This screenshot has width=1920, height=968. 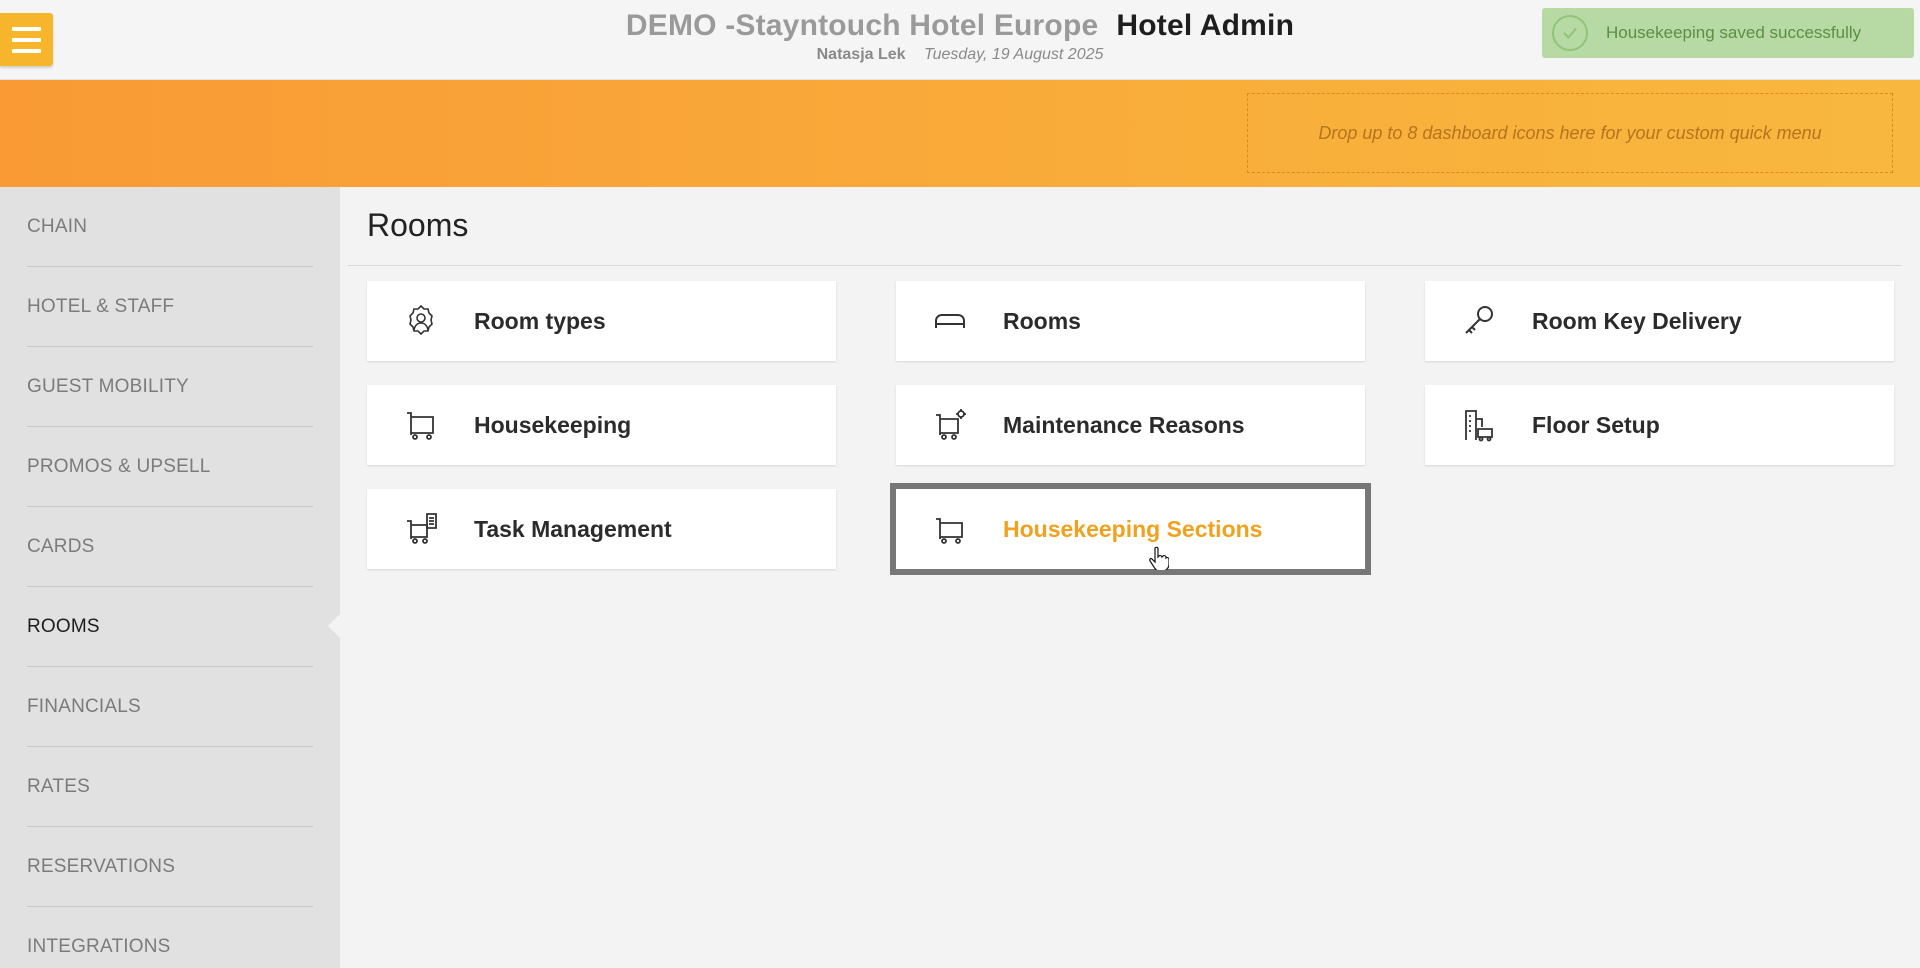 I want to click on sidebar-item-label: ROOMS, so click(x=63, y=626).